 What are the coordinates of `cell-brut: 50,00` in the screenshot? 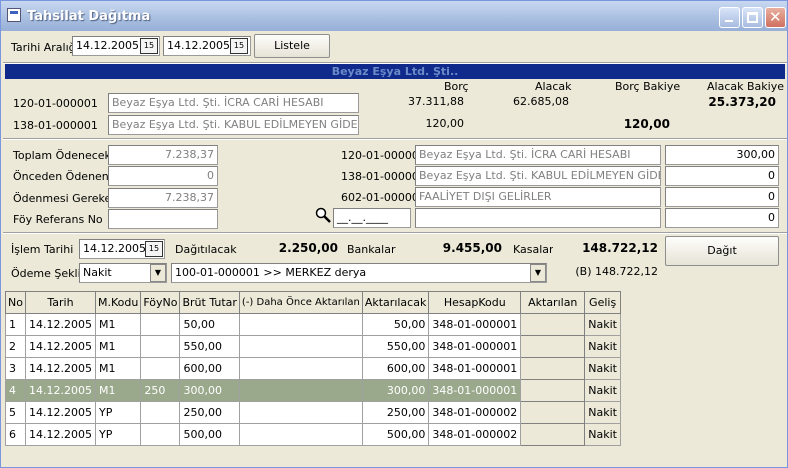 It's located at (209, 324).